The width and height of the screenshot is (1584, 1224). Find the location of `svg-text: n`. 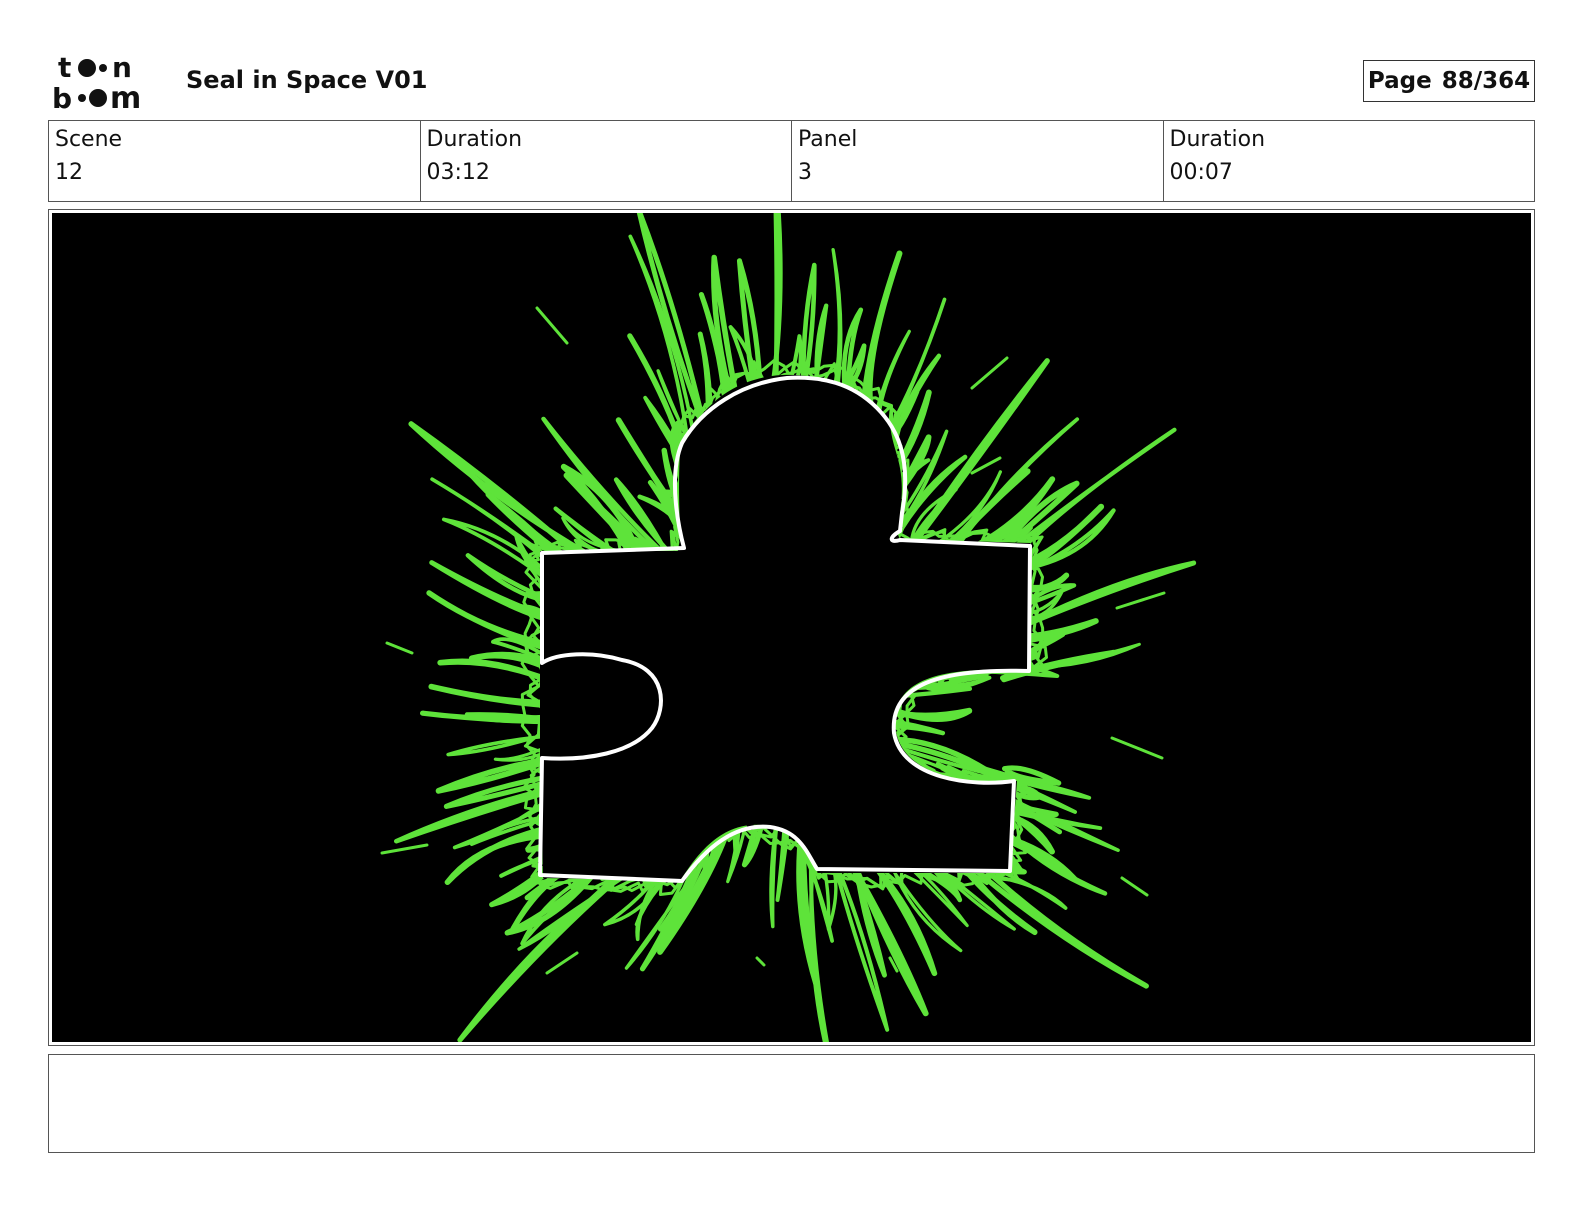

svg-text: n is located at coordinates (122, 68).